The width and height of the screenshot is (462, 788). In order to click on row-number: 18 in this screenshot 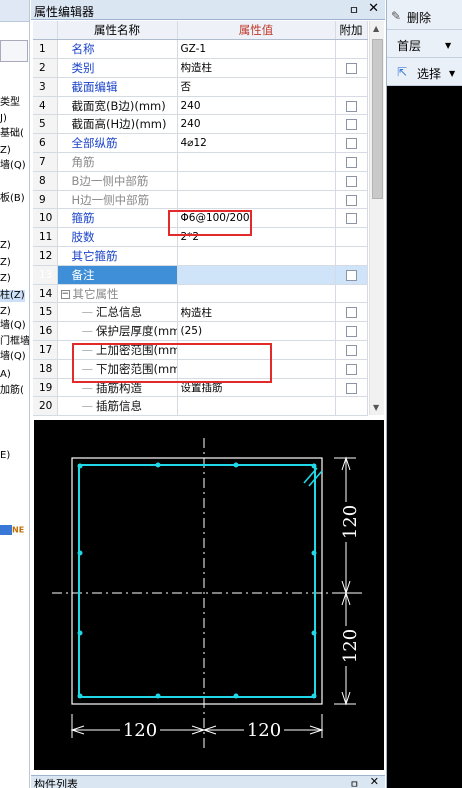, I will do `click(45, 369)`.